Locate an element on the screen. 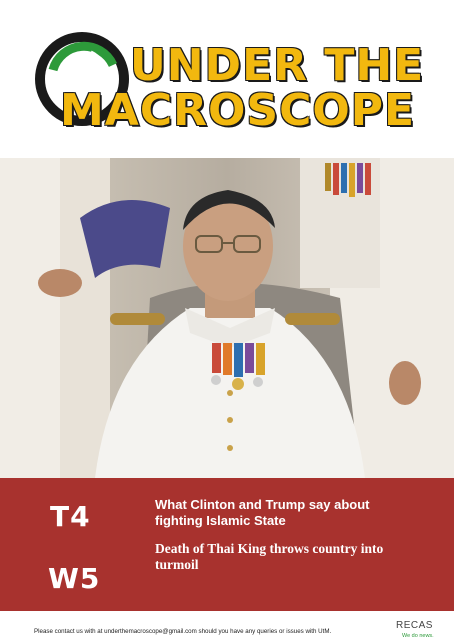 This screenshot has width=454, height=643. masthead-title-line-1: UNDER THE is located at coordinates (277, 65).